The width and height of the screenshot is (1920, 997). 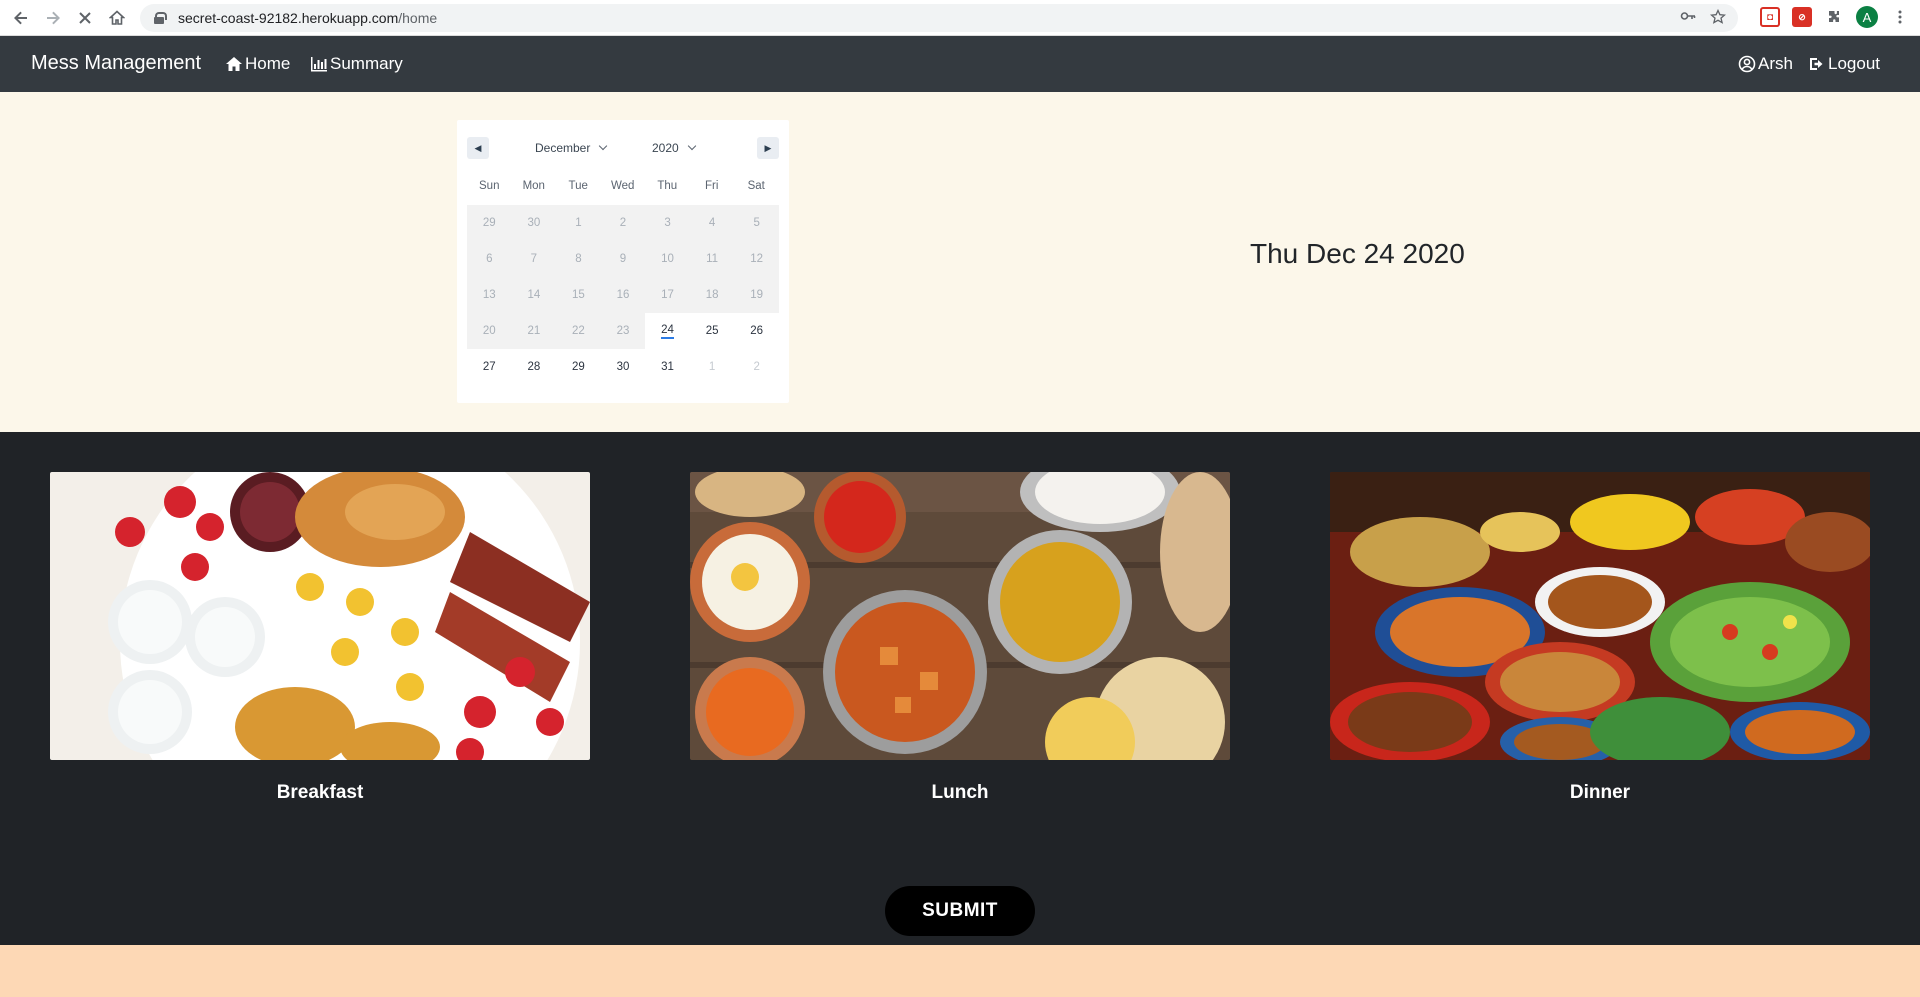 What do you see at coordinates (623, 259) in the screenshot?
I see `calendar-day: 9` at bounding box center [623, 259].